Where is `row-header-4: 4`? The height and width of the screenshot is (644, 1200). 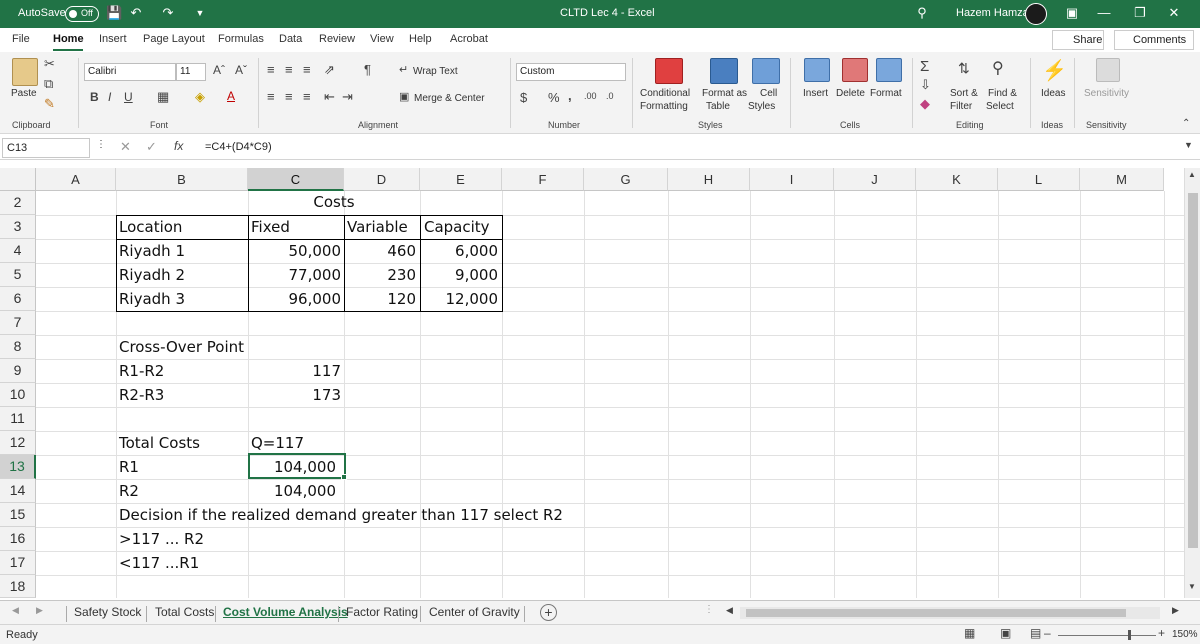 row-header-4: 4 is located at coordinates (18, 251).